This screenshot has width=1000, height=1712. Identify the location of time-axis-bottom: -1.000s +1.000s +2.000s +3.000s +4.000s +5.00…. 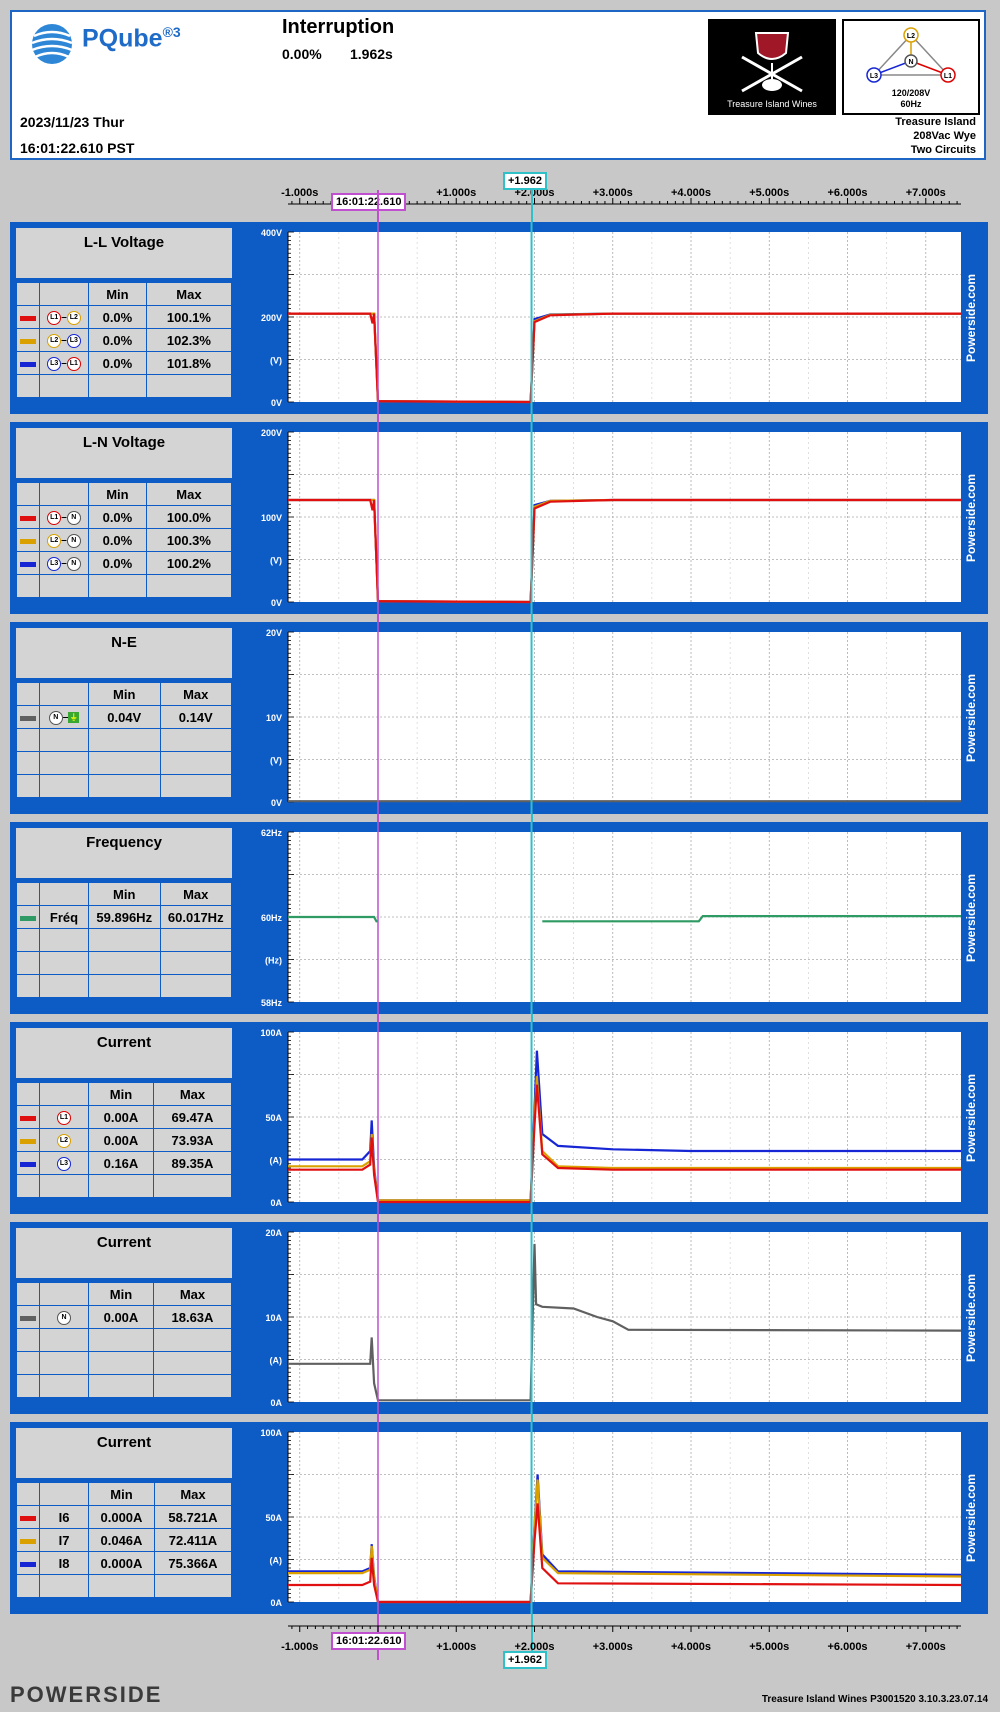
(621, 1639).